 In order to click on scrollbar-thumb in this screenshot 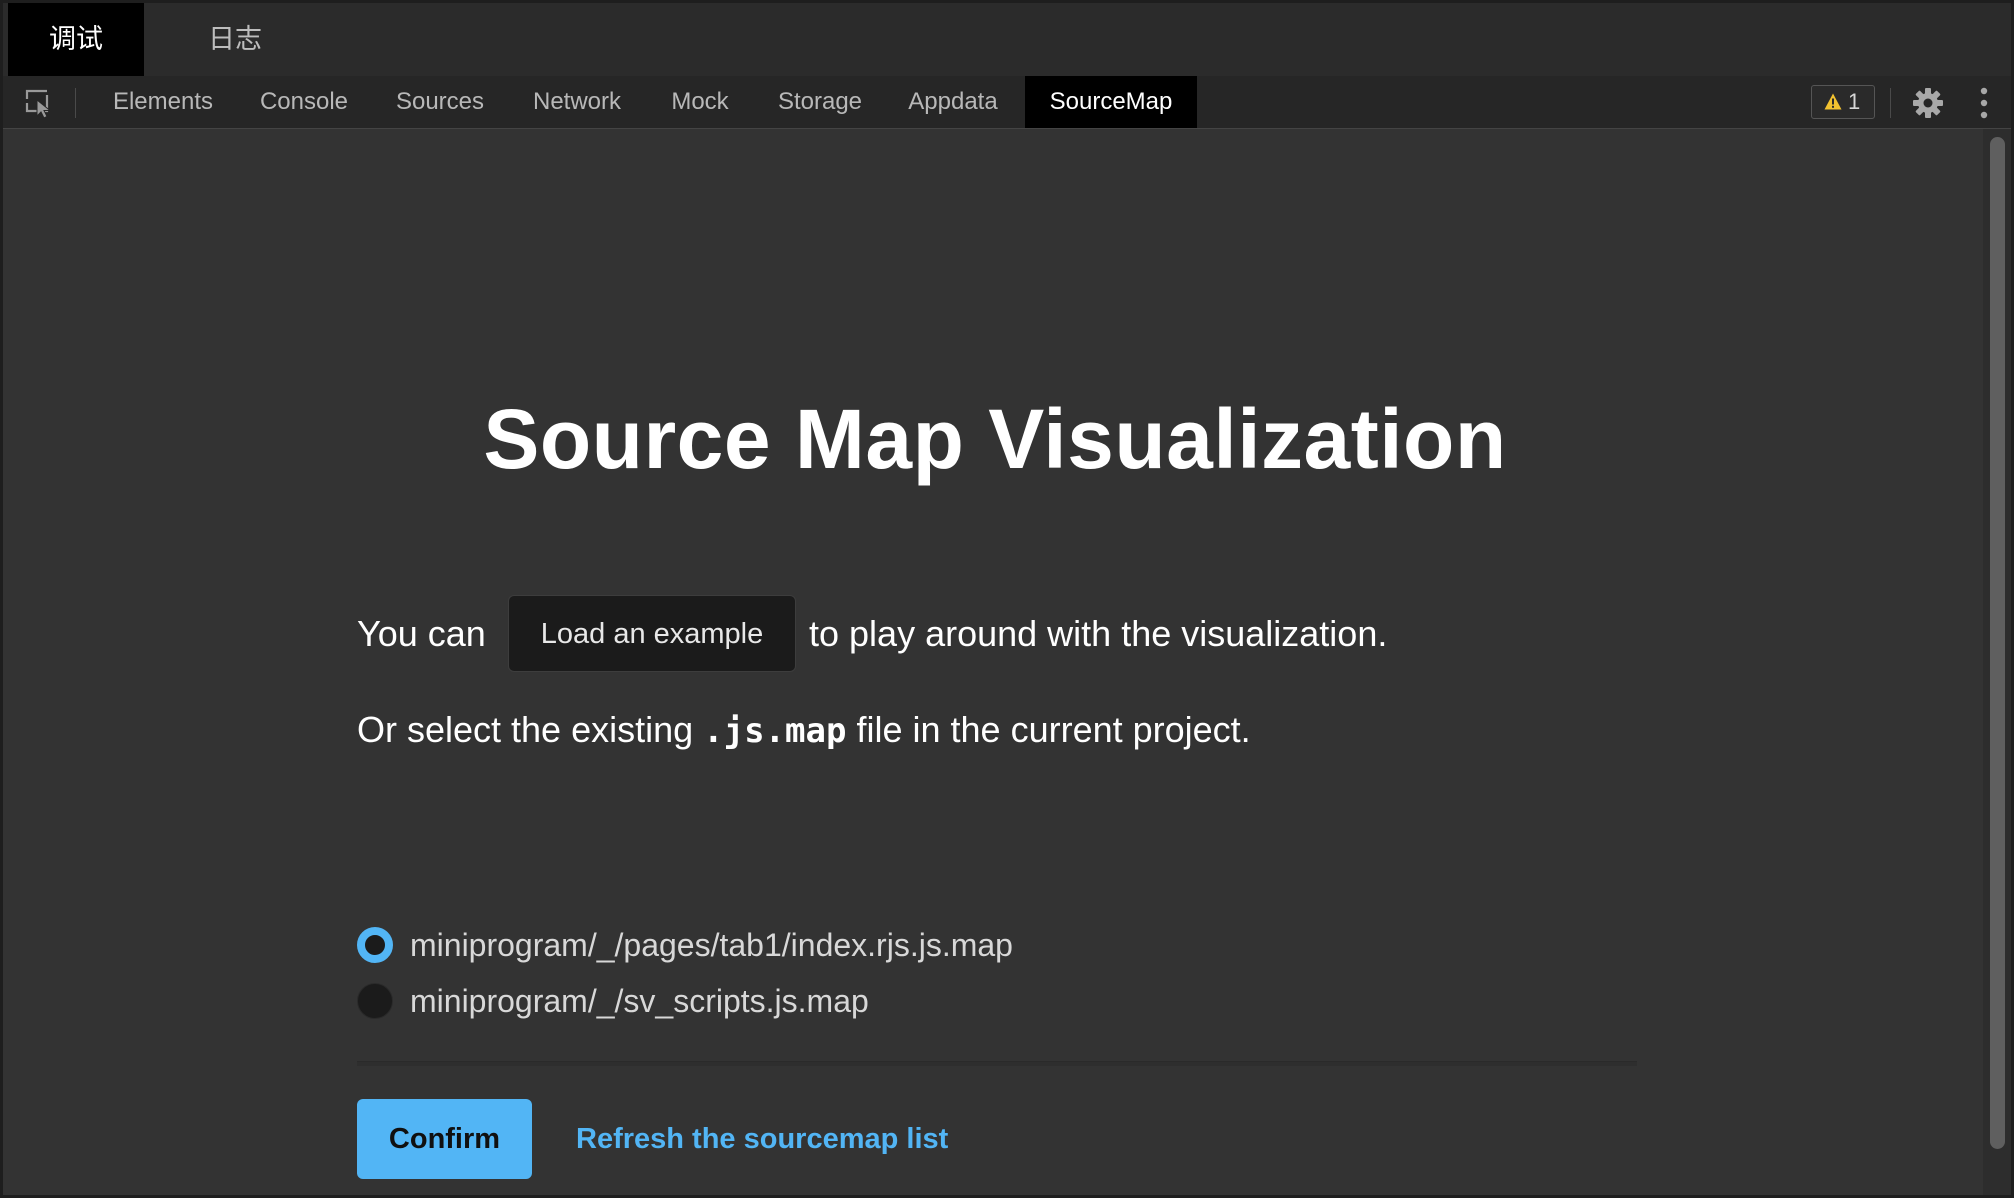, I will do `click(1997, 643)`.